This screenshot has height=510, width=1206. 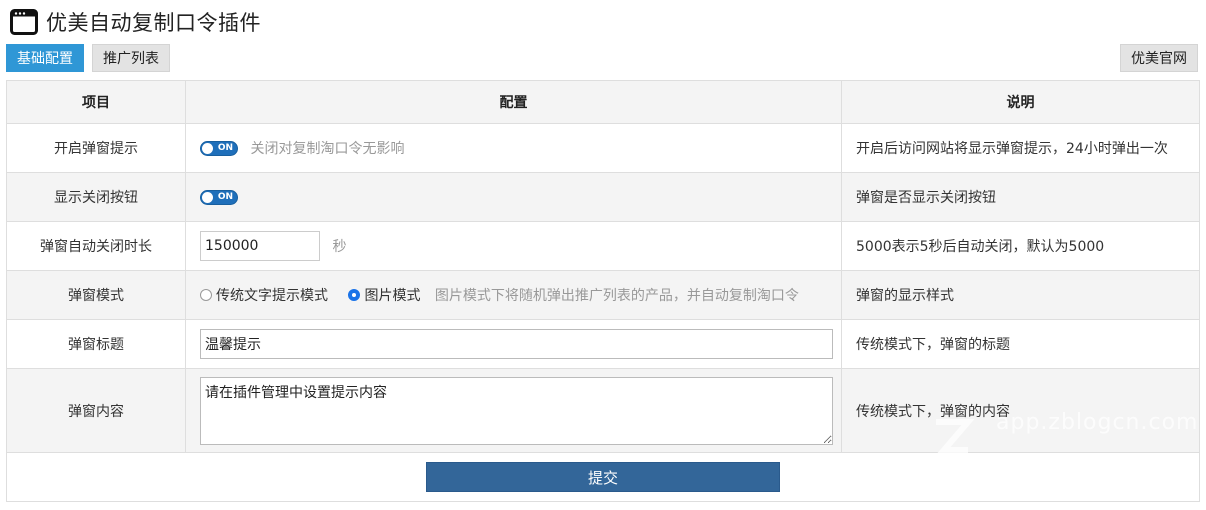 I want to click on row-description: 弹窗是否显示关闭按钮, so click(x=1020, y=197).